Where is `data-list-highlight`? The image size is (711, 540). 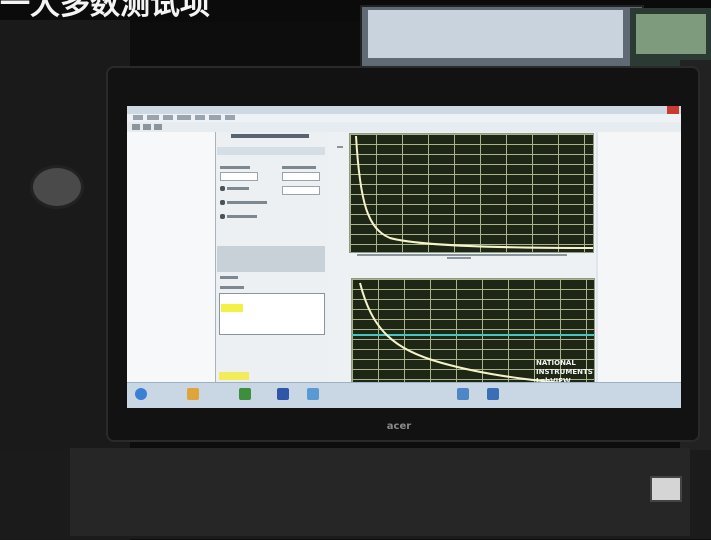 data-list-highlight is located at coordinates (232, 308).